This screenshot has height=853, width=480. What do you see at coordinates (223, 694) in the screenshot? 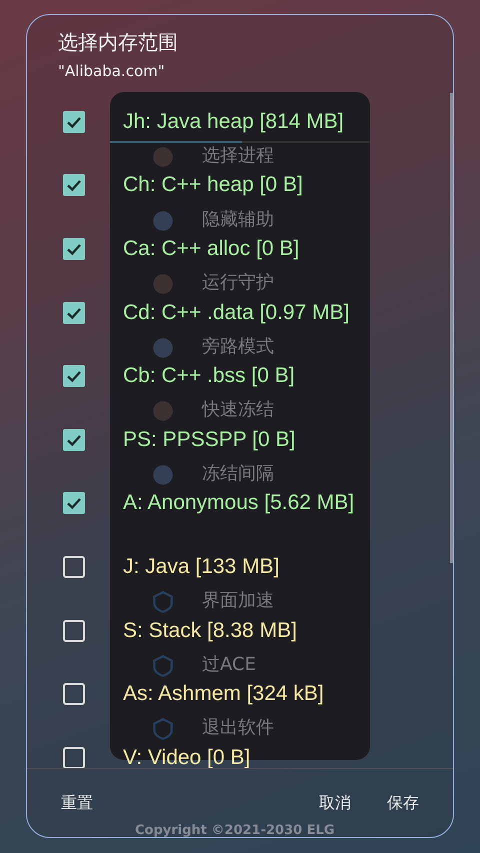
I see `range-label: As: Ashmem [324 kB]` at bounding box center [223, 694].